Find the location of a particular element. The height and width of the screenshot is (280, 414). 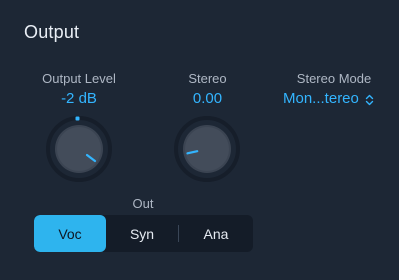

out-option-syn: Syn is located at coordinates (142, 233).